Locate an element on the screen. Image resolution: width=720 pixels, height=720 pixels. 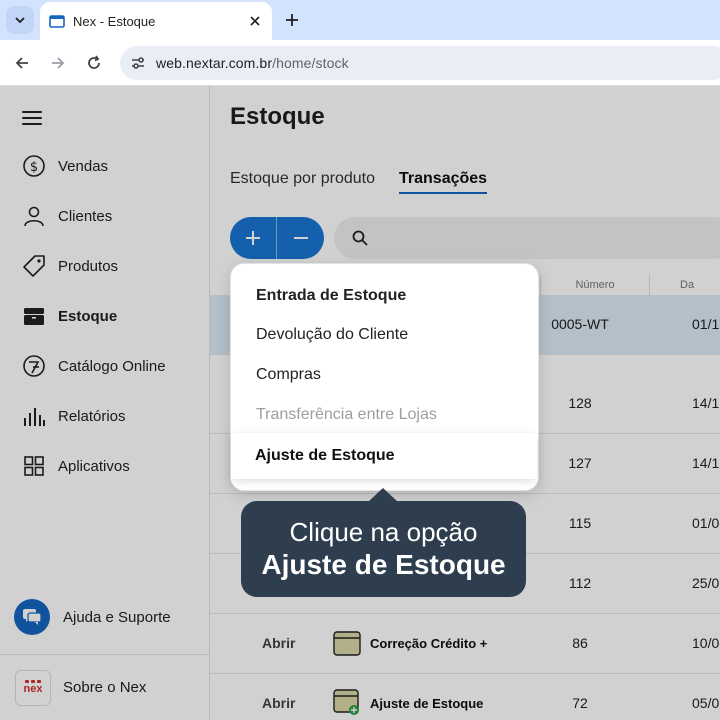
browser-toolbar: web.nextar.com.br/home/stock is located at coordinates (360, 63).